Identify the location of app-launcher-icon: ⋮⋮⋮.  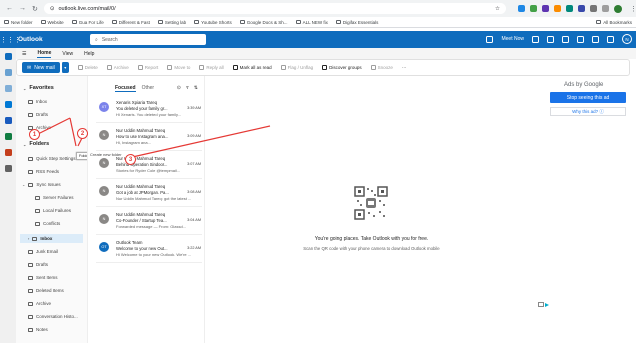
(10, 40).